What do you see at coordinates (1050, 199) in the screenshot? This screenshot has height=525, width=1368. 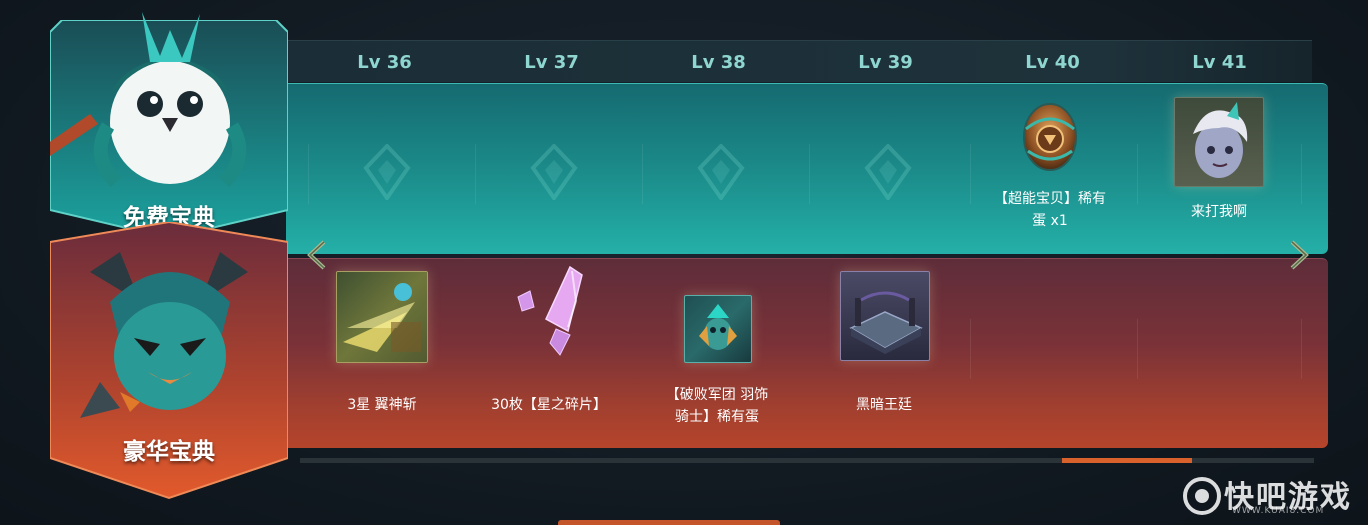 I see `reward-caption-line: 【超能宝贝】稀有` at bounding box center [1050, 199].